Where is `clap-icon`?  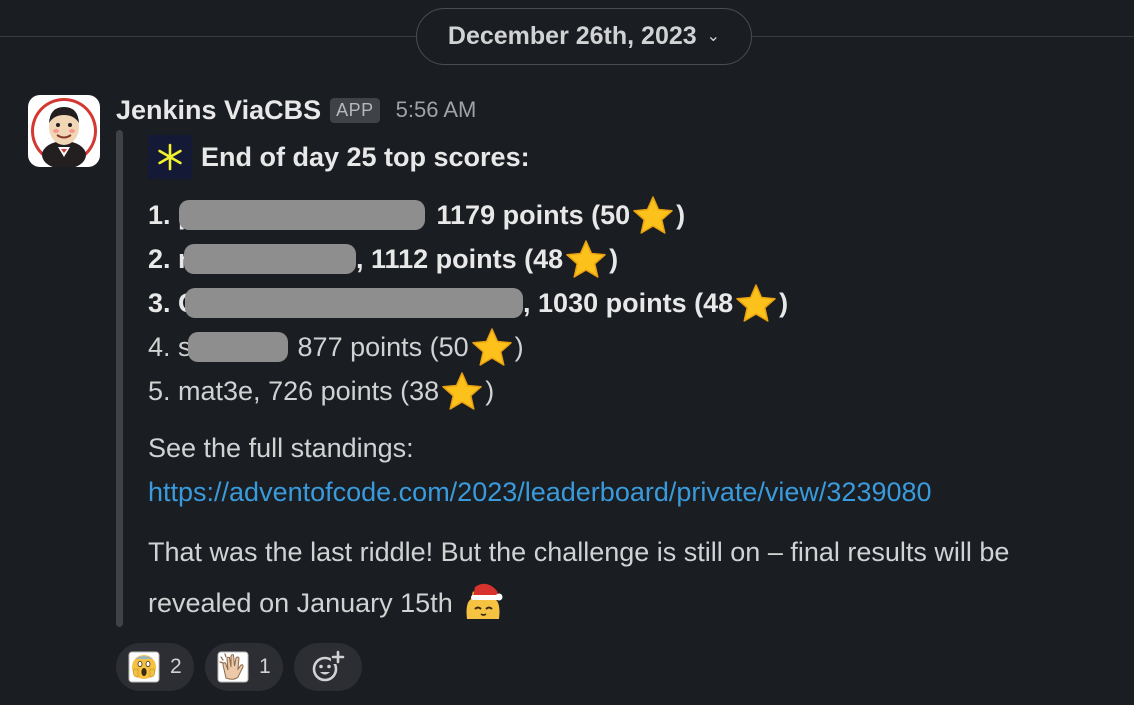
clap-icon is located at coordinates (233, 667).